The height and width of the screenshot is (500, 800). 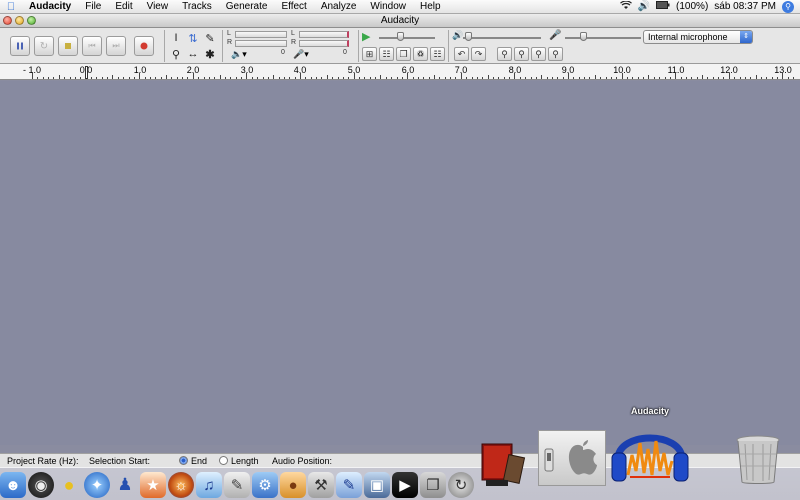 I want to click on pause-button, so click(x=20, y=46).